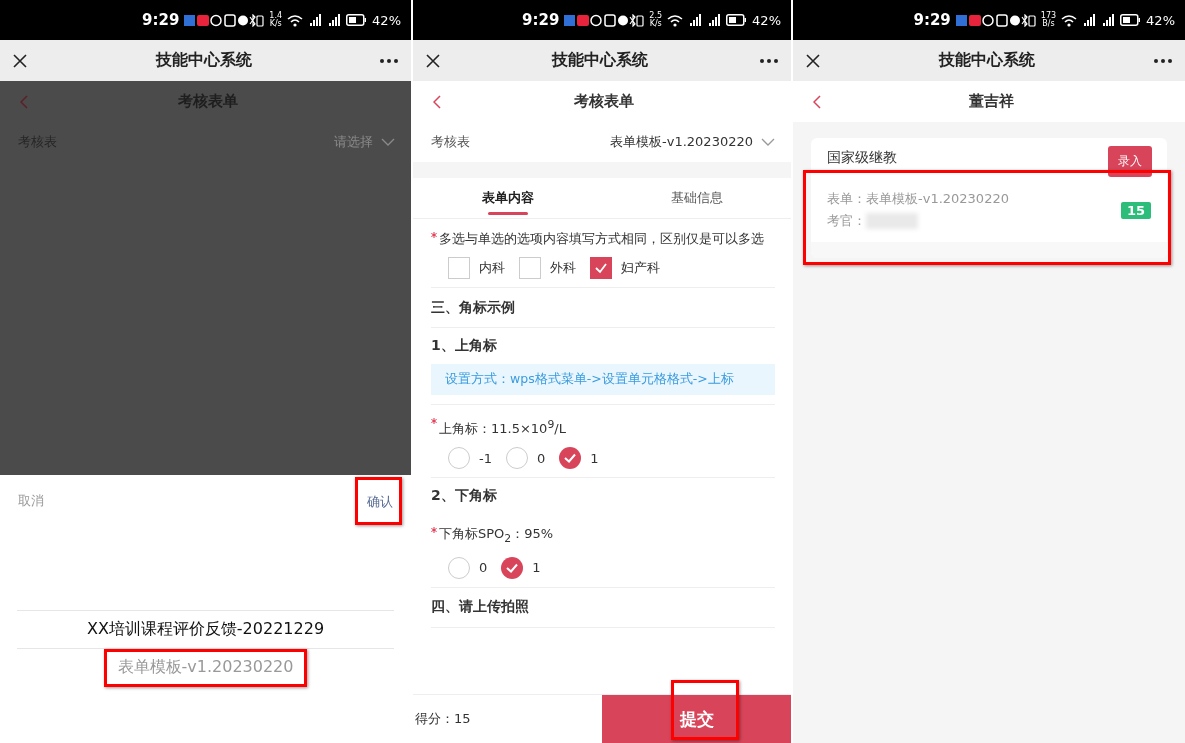 The width and height of the screenshot is (1185, 743). I want to click on question-text: 上角标：11.5×10$^{9}$/L, so click(502, 428).